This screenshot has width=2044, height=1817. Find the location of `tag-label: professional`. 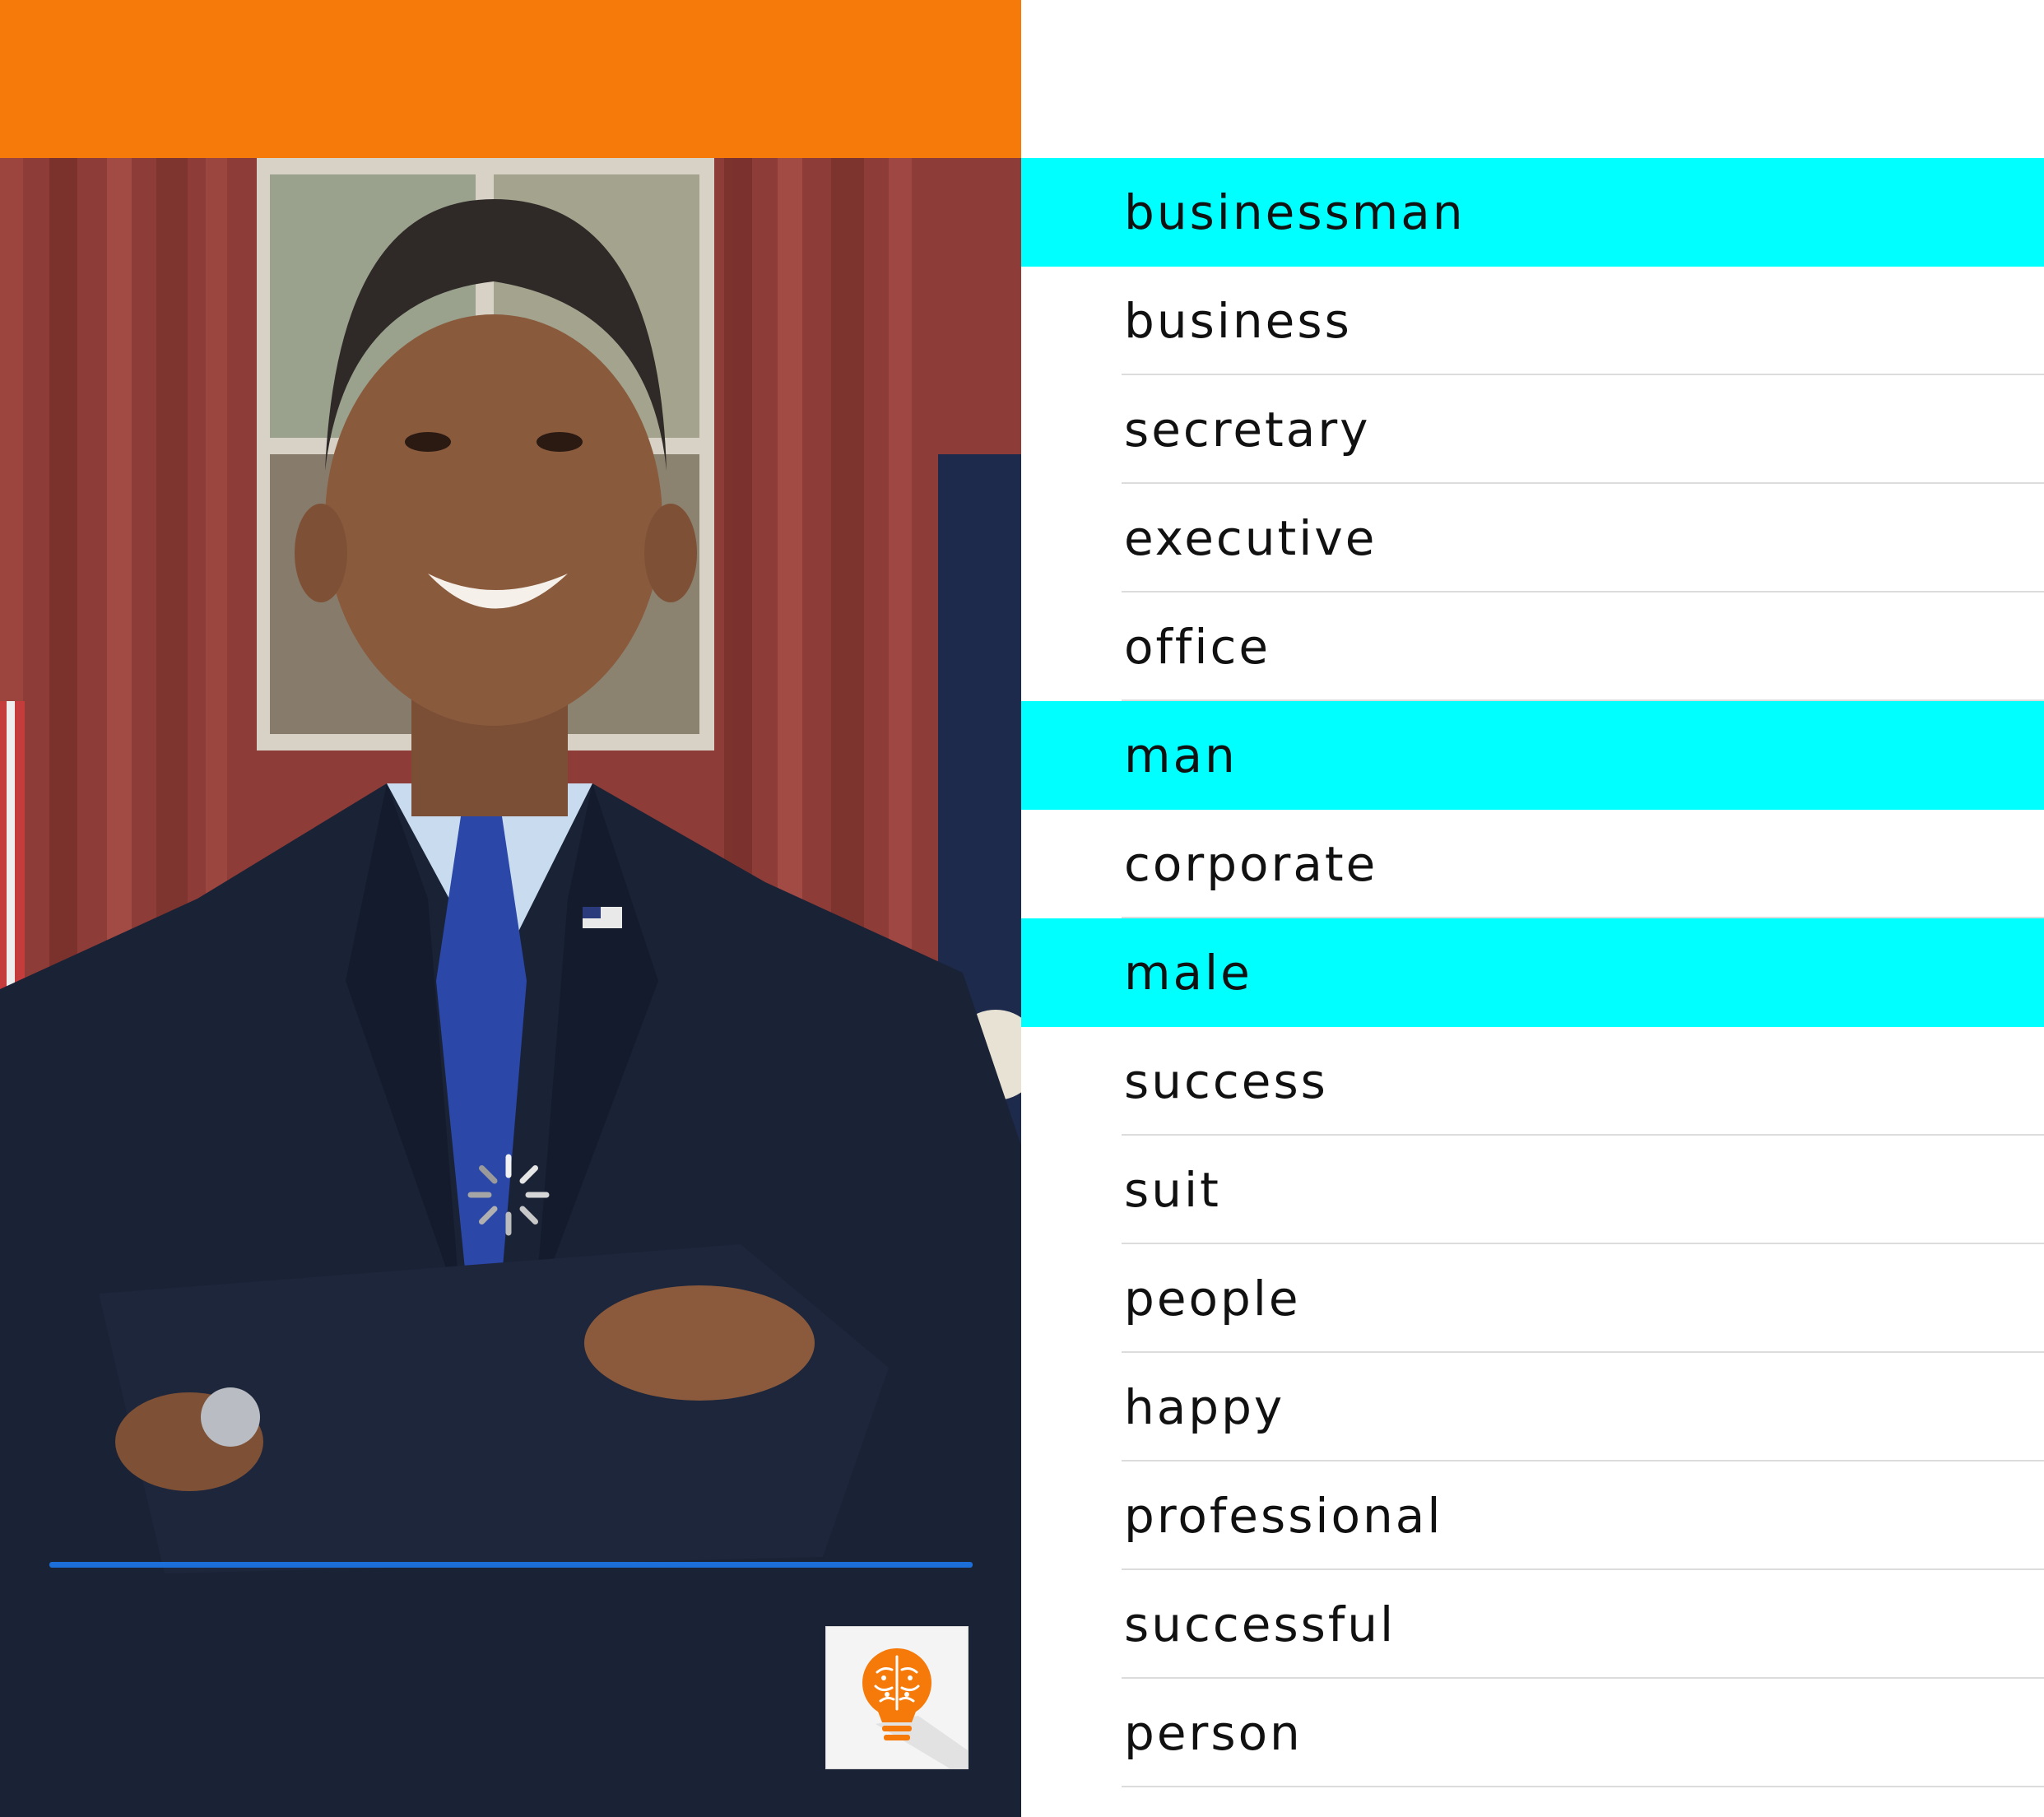

tag-label: professional is located at coordinates (1283, 1516).